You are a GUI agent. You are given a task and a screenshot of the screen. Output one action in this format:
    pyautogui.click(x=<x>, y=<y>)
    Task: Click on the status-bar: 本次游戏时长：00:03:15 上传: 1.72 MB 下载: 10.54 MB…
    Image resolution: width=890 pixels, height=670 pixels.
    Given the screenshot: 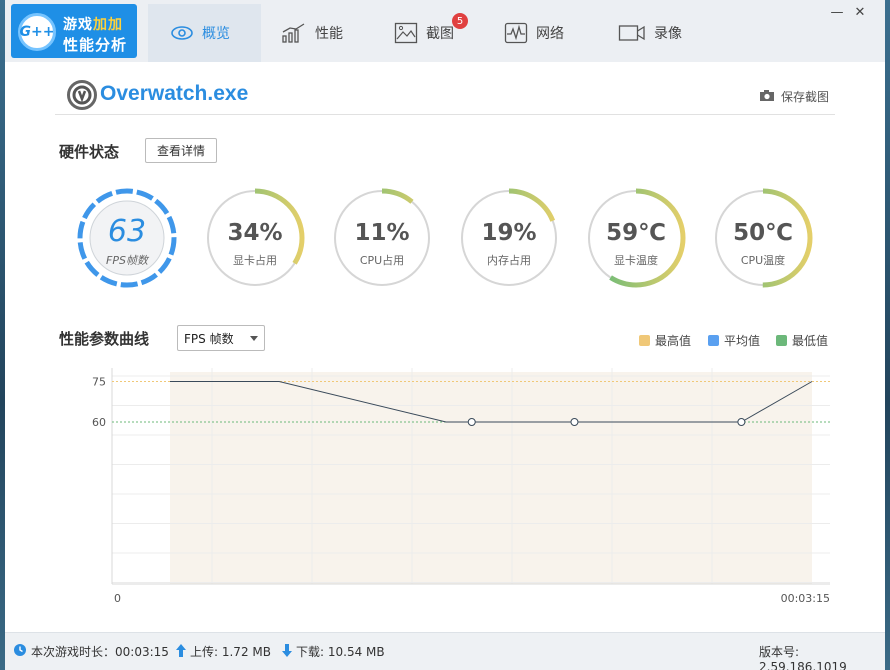 What is the action you would take?
    pyautogui.click(x=445, y=651)
    